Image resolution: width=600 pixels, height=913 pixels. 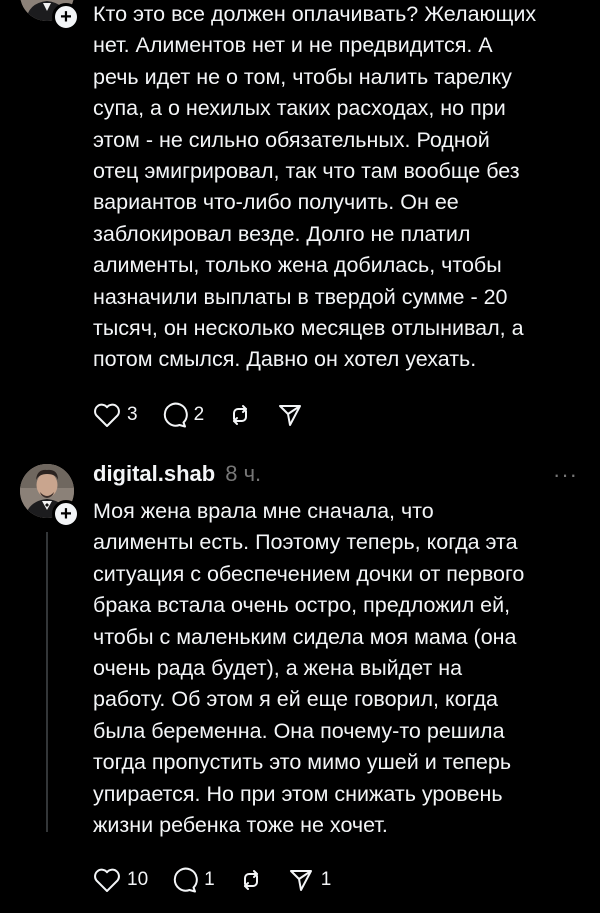 What do you see at coordinates (243, 473) in the screenshot?
I see `timestamp: 8 ч.` at bounding box center [243, 473].